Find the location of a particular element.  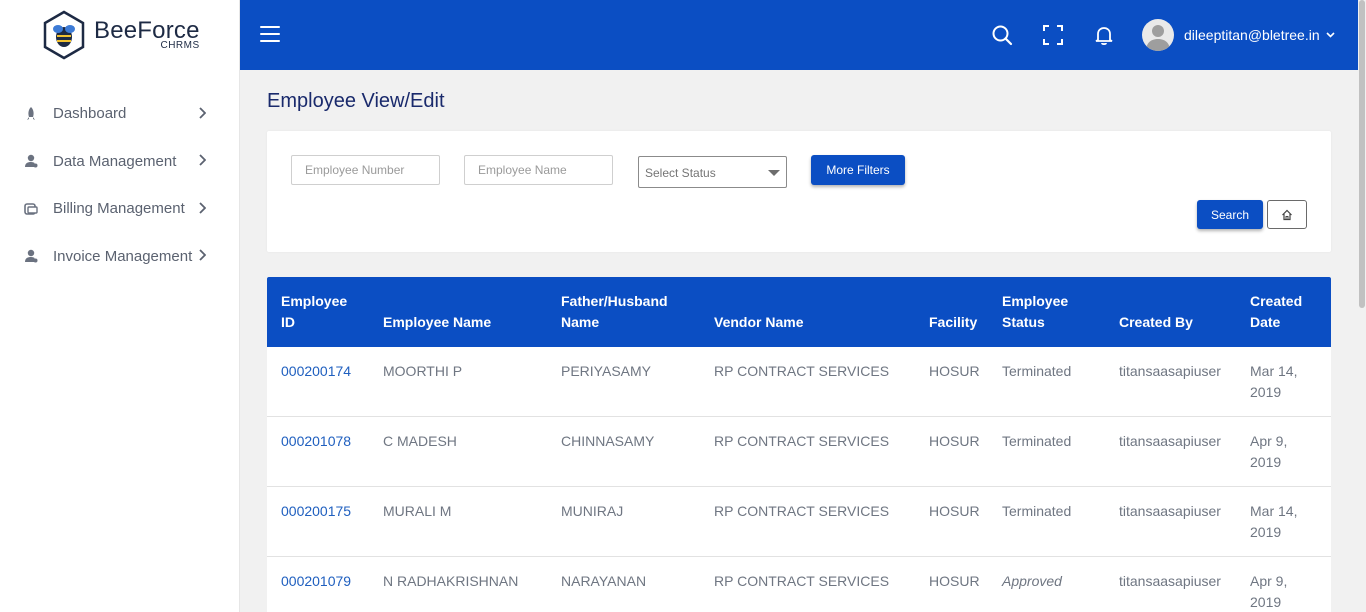

caret-down-icon is located at coordinates (774, 173).